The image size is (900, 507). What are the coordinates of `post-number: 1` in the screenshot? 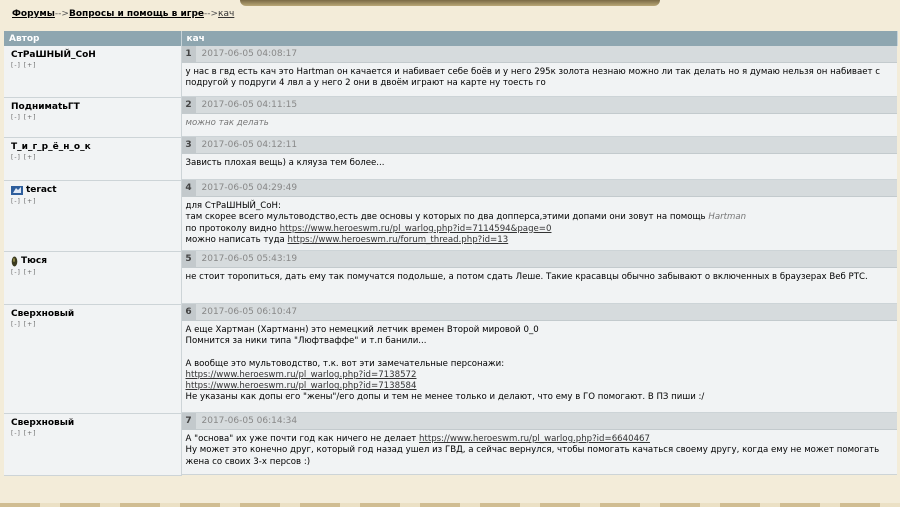 It's located at (188, 54).